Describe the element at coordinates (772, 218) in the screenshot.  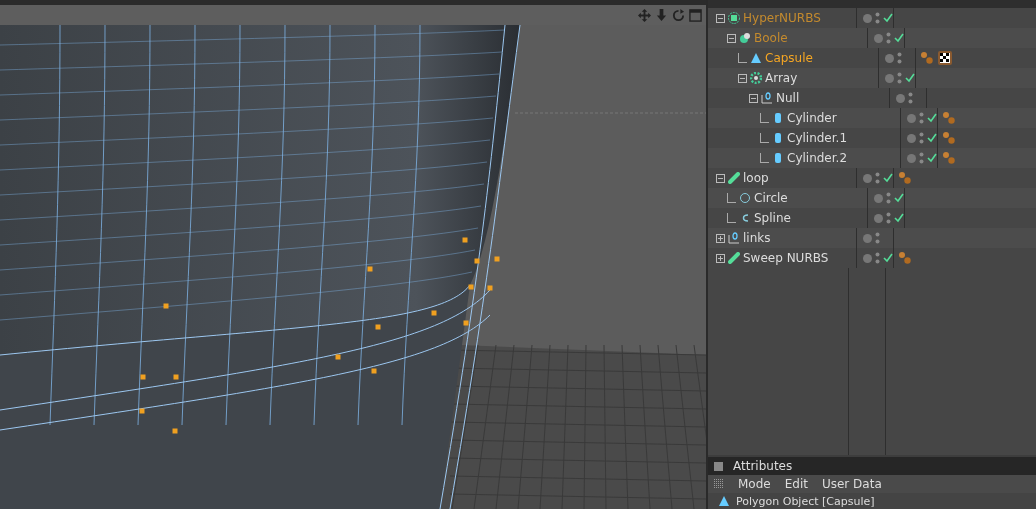
I see `object-name: Spline` at that location.